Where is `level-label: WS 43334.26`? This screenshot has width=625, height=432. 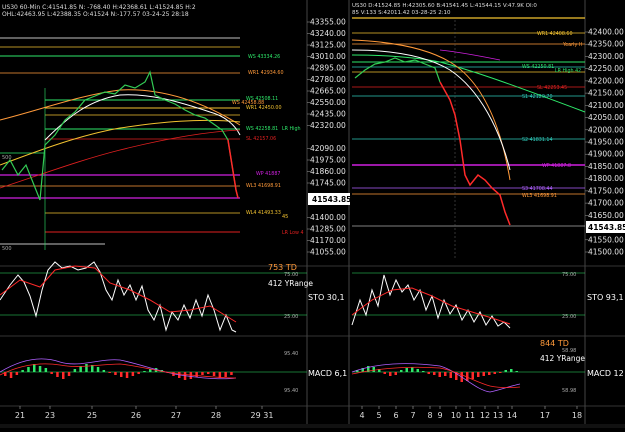 level-label: WS 43334.26 is located at coordinates (264, 57).